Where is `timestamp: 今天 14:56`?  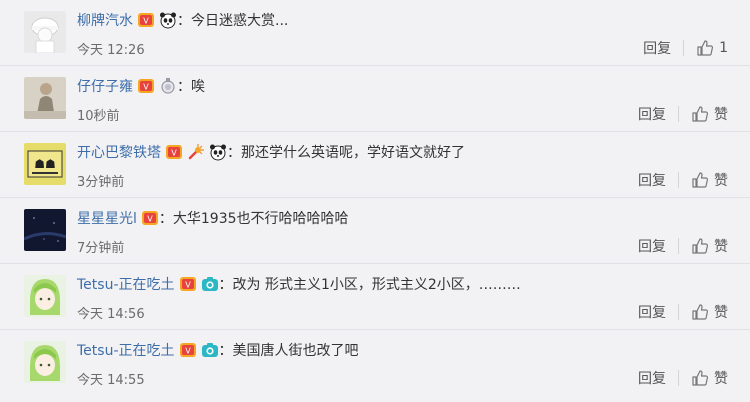 timestamp: 今天 14:56 is located at coordinates (111, 314).